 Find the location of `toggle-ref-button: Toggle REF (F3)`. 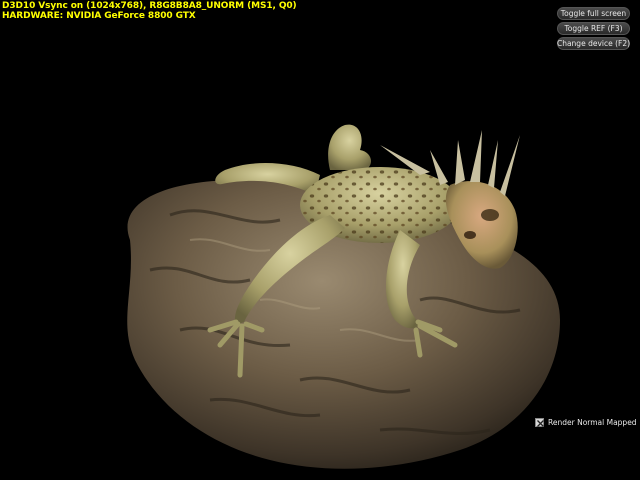

toggle-ref-button: Toggle REF (F3) is located at coordinates (593, 28).